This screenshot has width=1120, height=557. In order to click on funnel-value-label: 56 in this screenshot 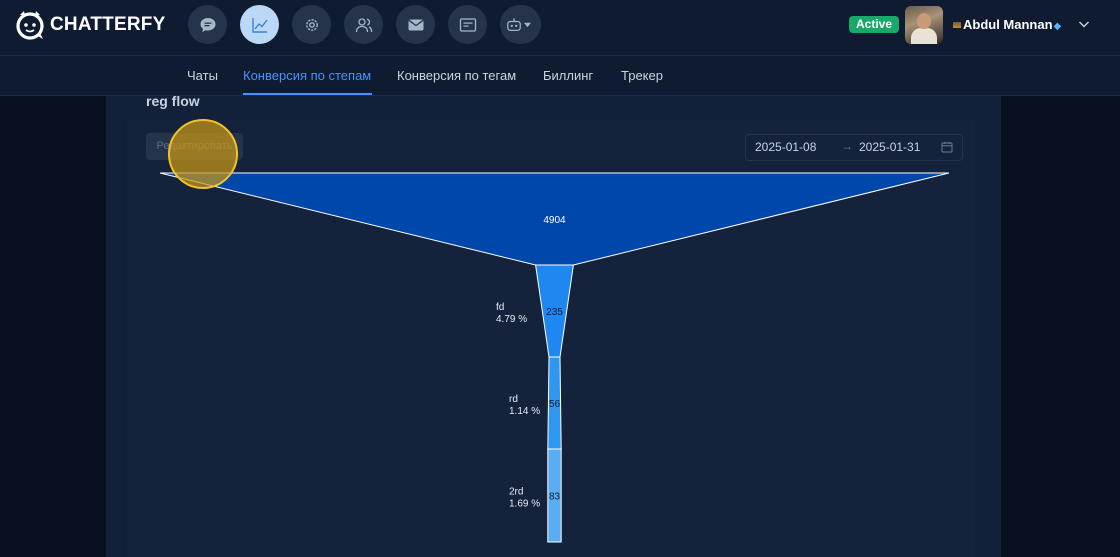, I will do `click(555, 404)`.